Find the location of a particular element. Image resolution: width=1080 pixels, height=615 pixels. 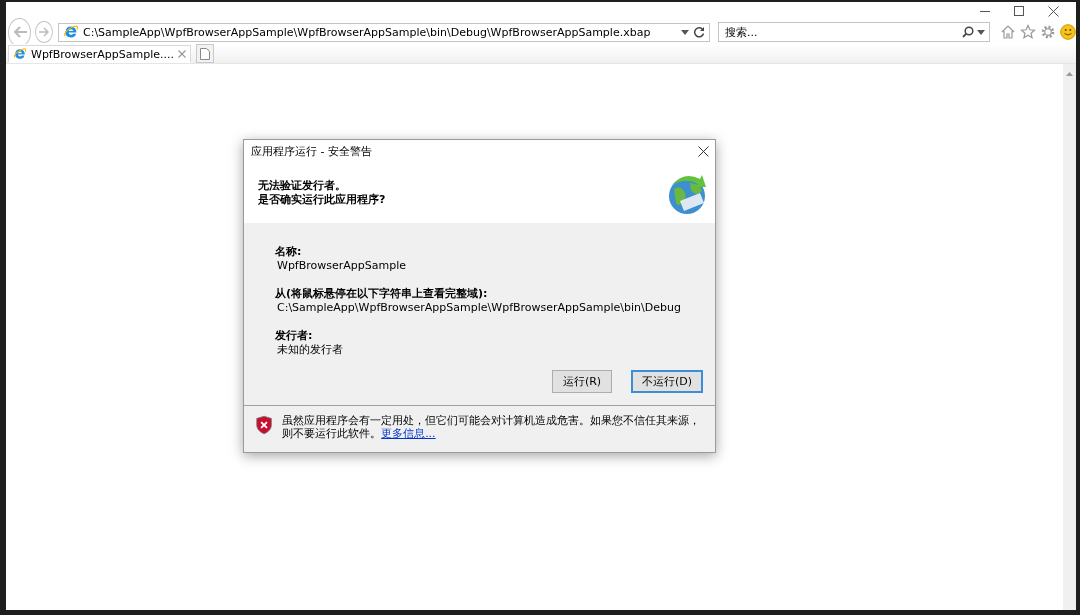

scroll-up-icon is located at coordinates (1069, 74).